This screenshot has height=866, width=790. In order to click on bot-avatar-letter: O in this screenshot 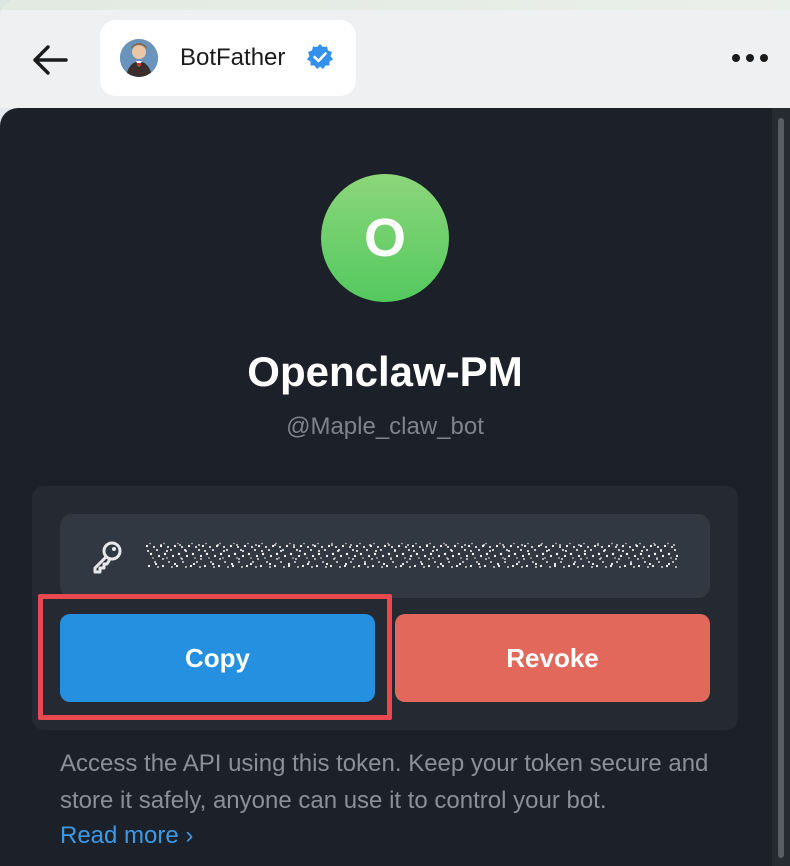, I will do `click(384, 238)`.